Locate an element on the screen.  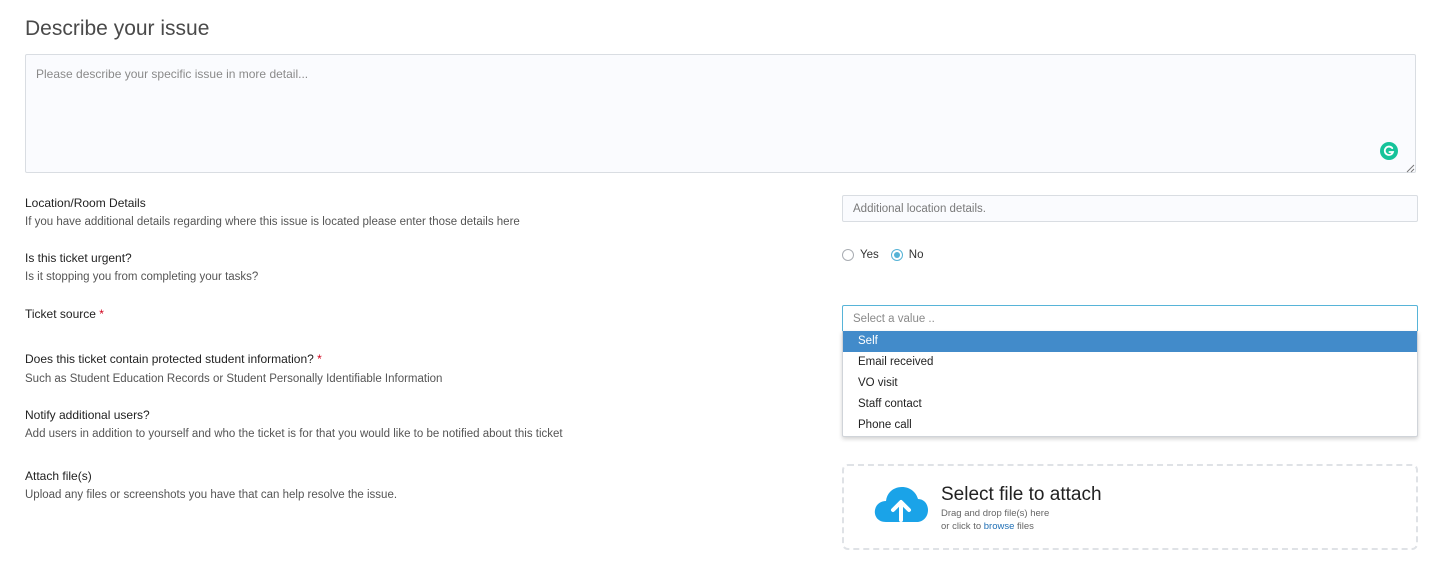
drop-zone-title: Select file to attach is located at coordinates (1021, 494).